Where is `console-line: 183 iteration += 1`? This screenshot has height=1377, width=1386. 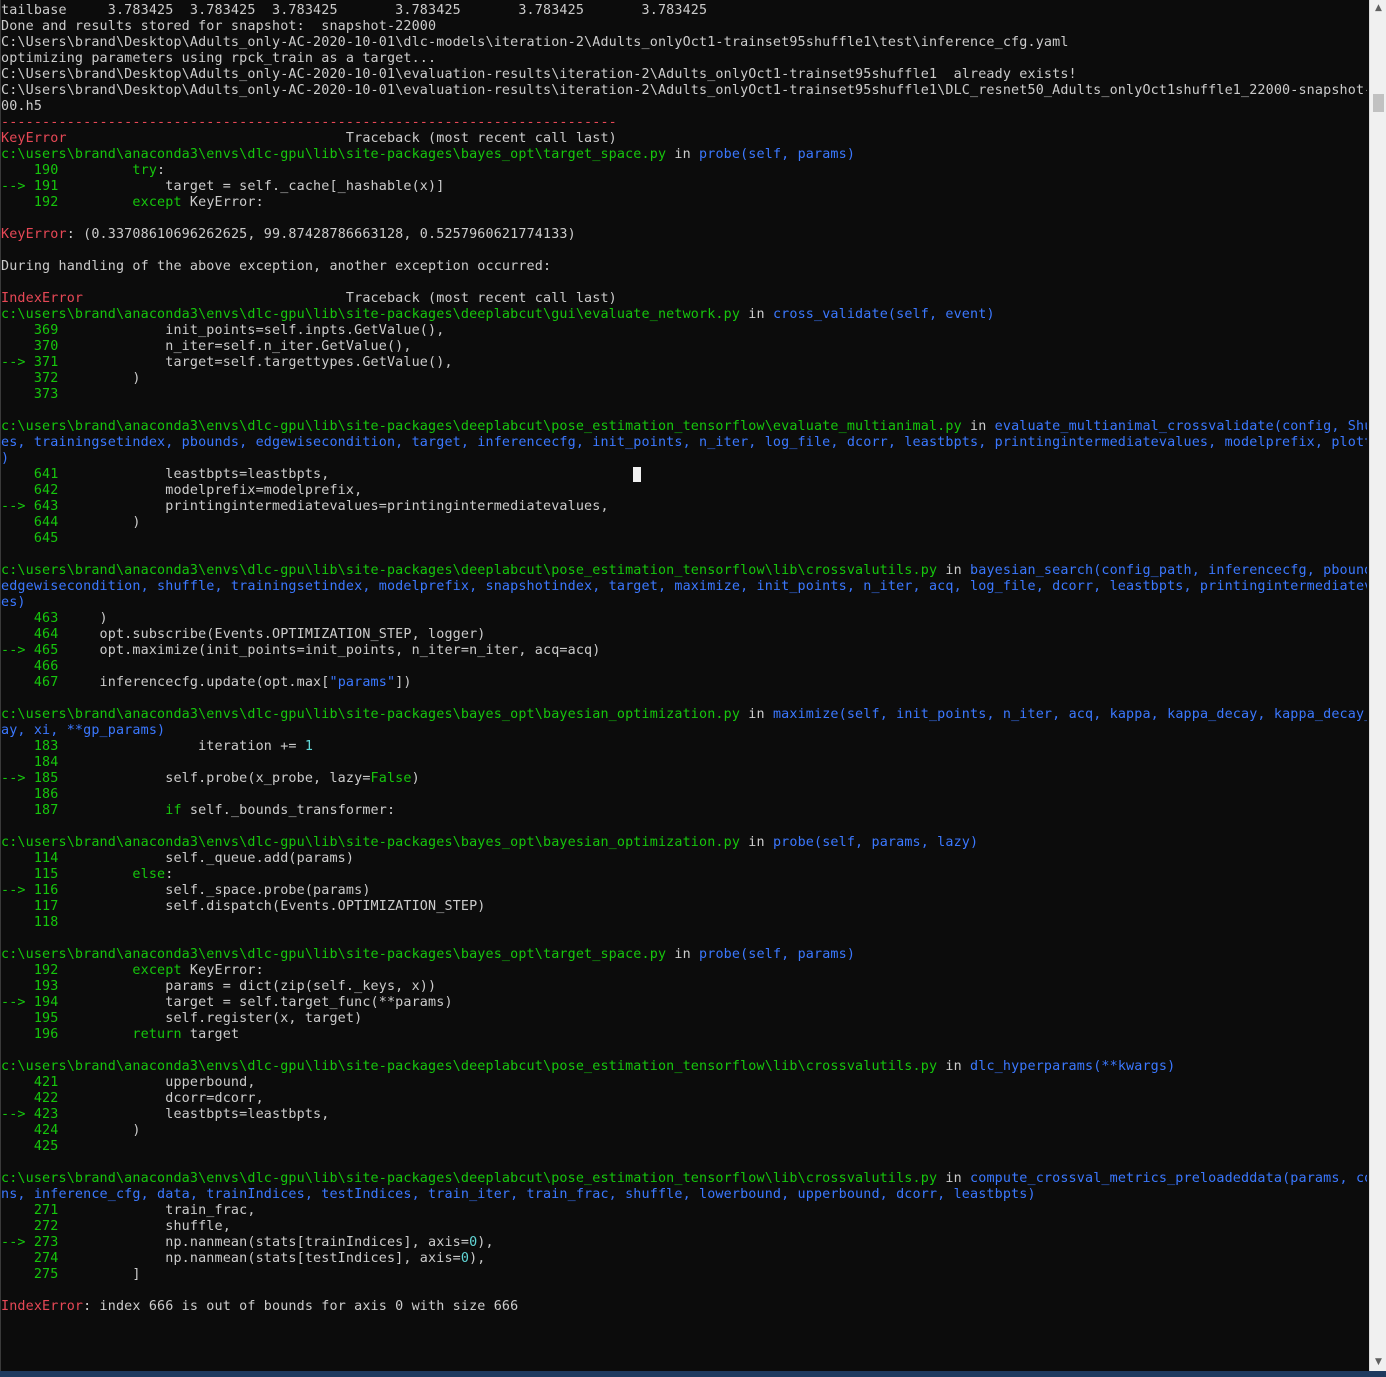 console-line: 183 iteration += 1 is located at coordinates (684, 747).